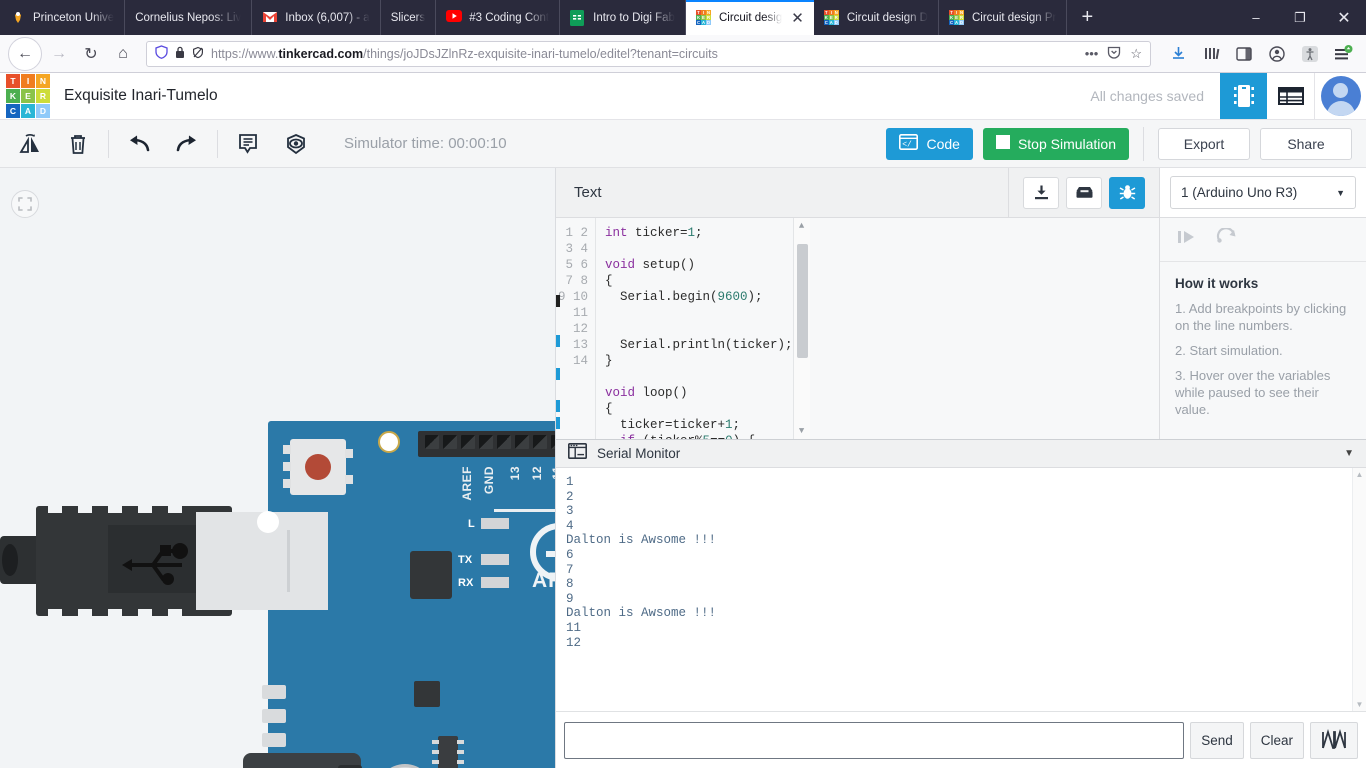  I want to click on downloads-icon, so click(1178, 54).